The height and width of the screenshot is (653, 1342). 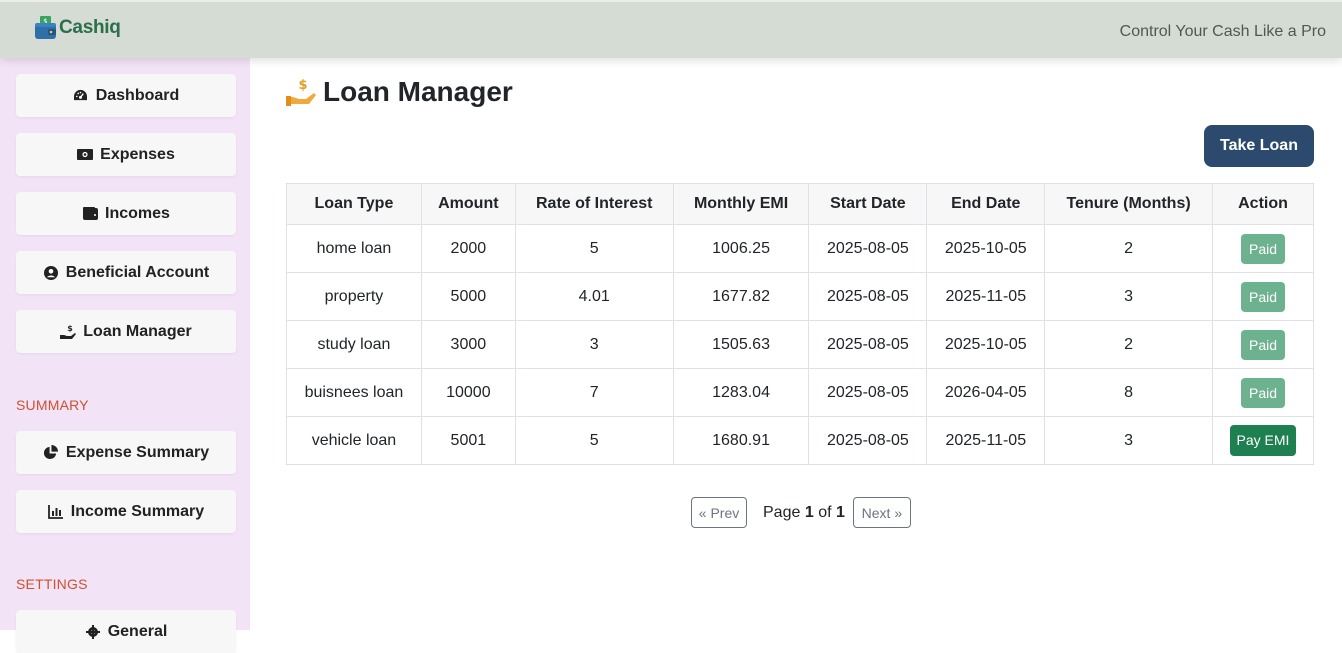 I want to click on column-header: Amount, so click(x=468, y=204).